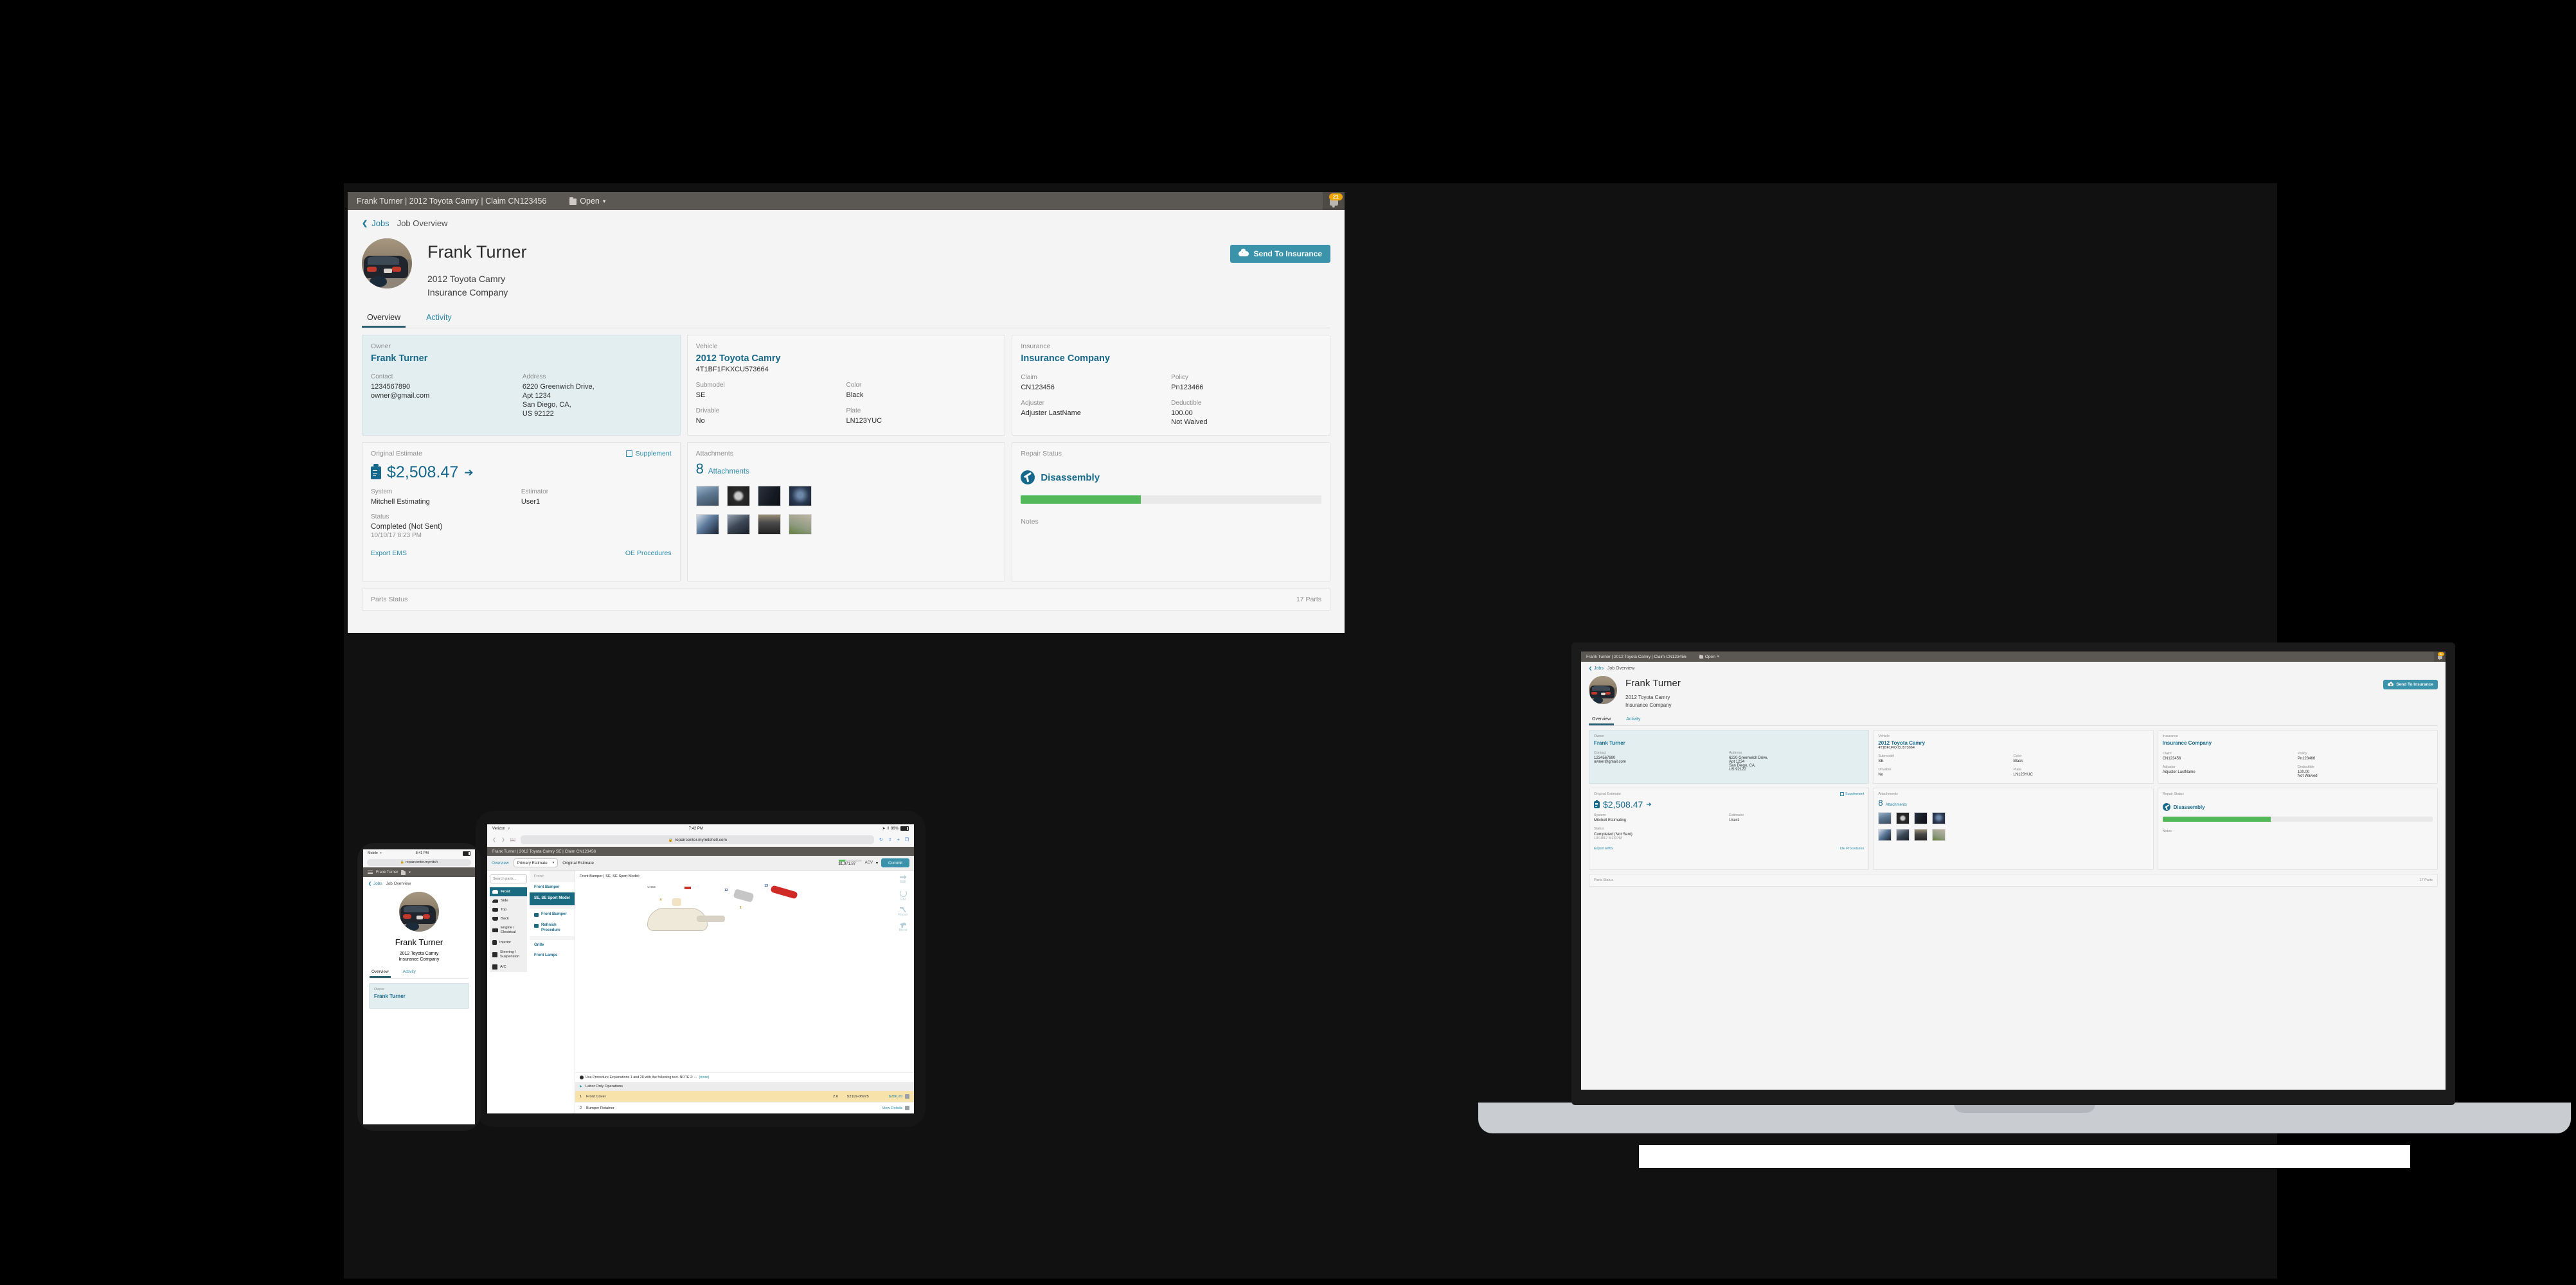 This screenshot has width=2576, height=1285. What do you see at coordinates (2410, 684) in the screenshot?
I see `laptop-send-to-insurance-button: Send To Insurance` at bounding box center [2410, 684].